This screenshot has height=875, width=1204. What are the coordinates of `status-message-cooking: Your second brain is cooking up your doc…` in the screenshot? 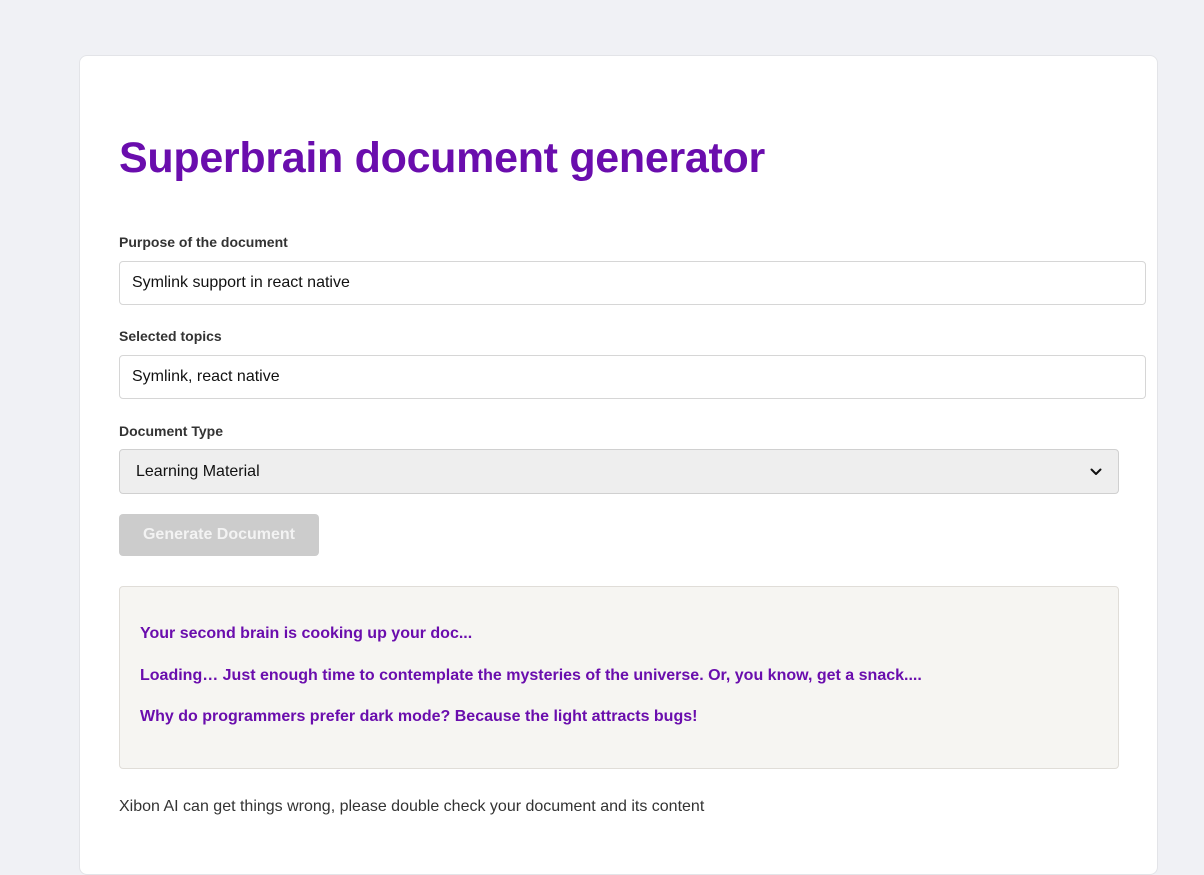 It's located at (306, 633).